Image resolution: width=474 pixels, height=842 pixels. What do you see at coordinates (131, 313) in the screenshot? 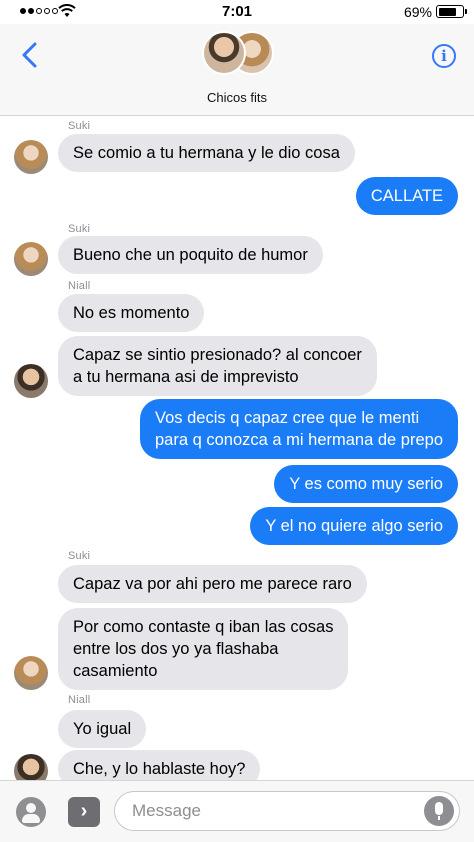
I see `incoming-message: No es momento` at bounding box center [131, 313].